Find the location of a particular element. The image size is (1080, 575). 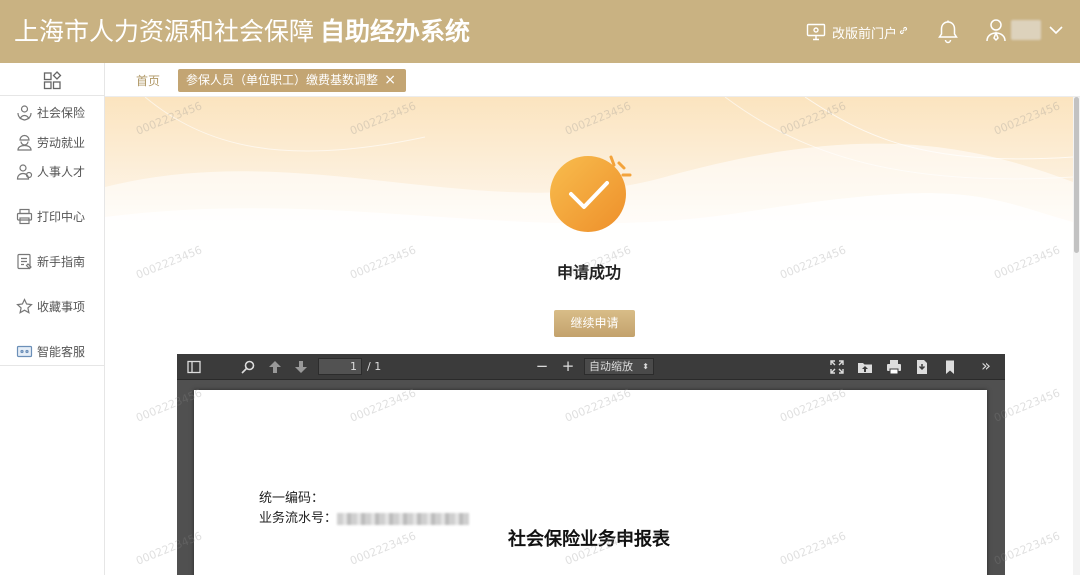

sidebar-item-label: 新手指南 is located at coordinates (61, 261).